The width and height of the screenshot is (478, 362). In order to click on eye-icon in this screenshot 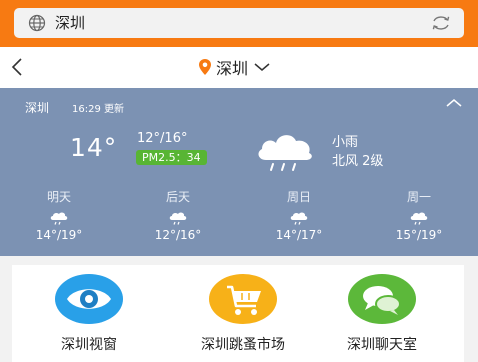, I will do `click(89, 299)`.